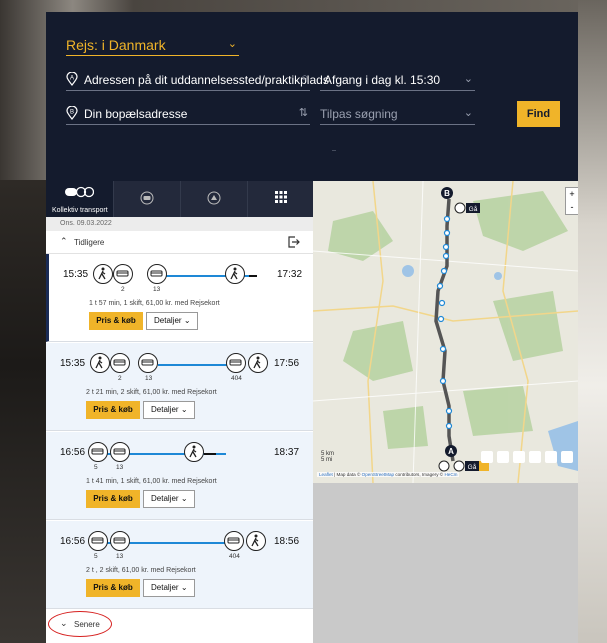 This screenshot has width=607, height=643. Describe the element at coordinates (135, 114) in the screenshot. I see `to-input: Din bopælsadresse` at that location.